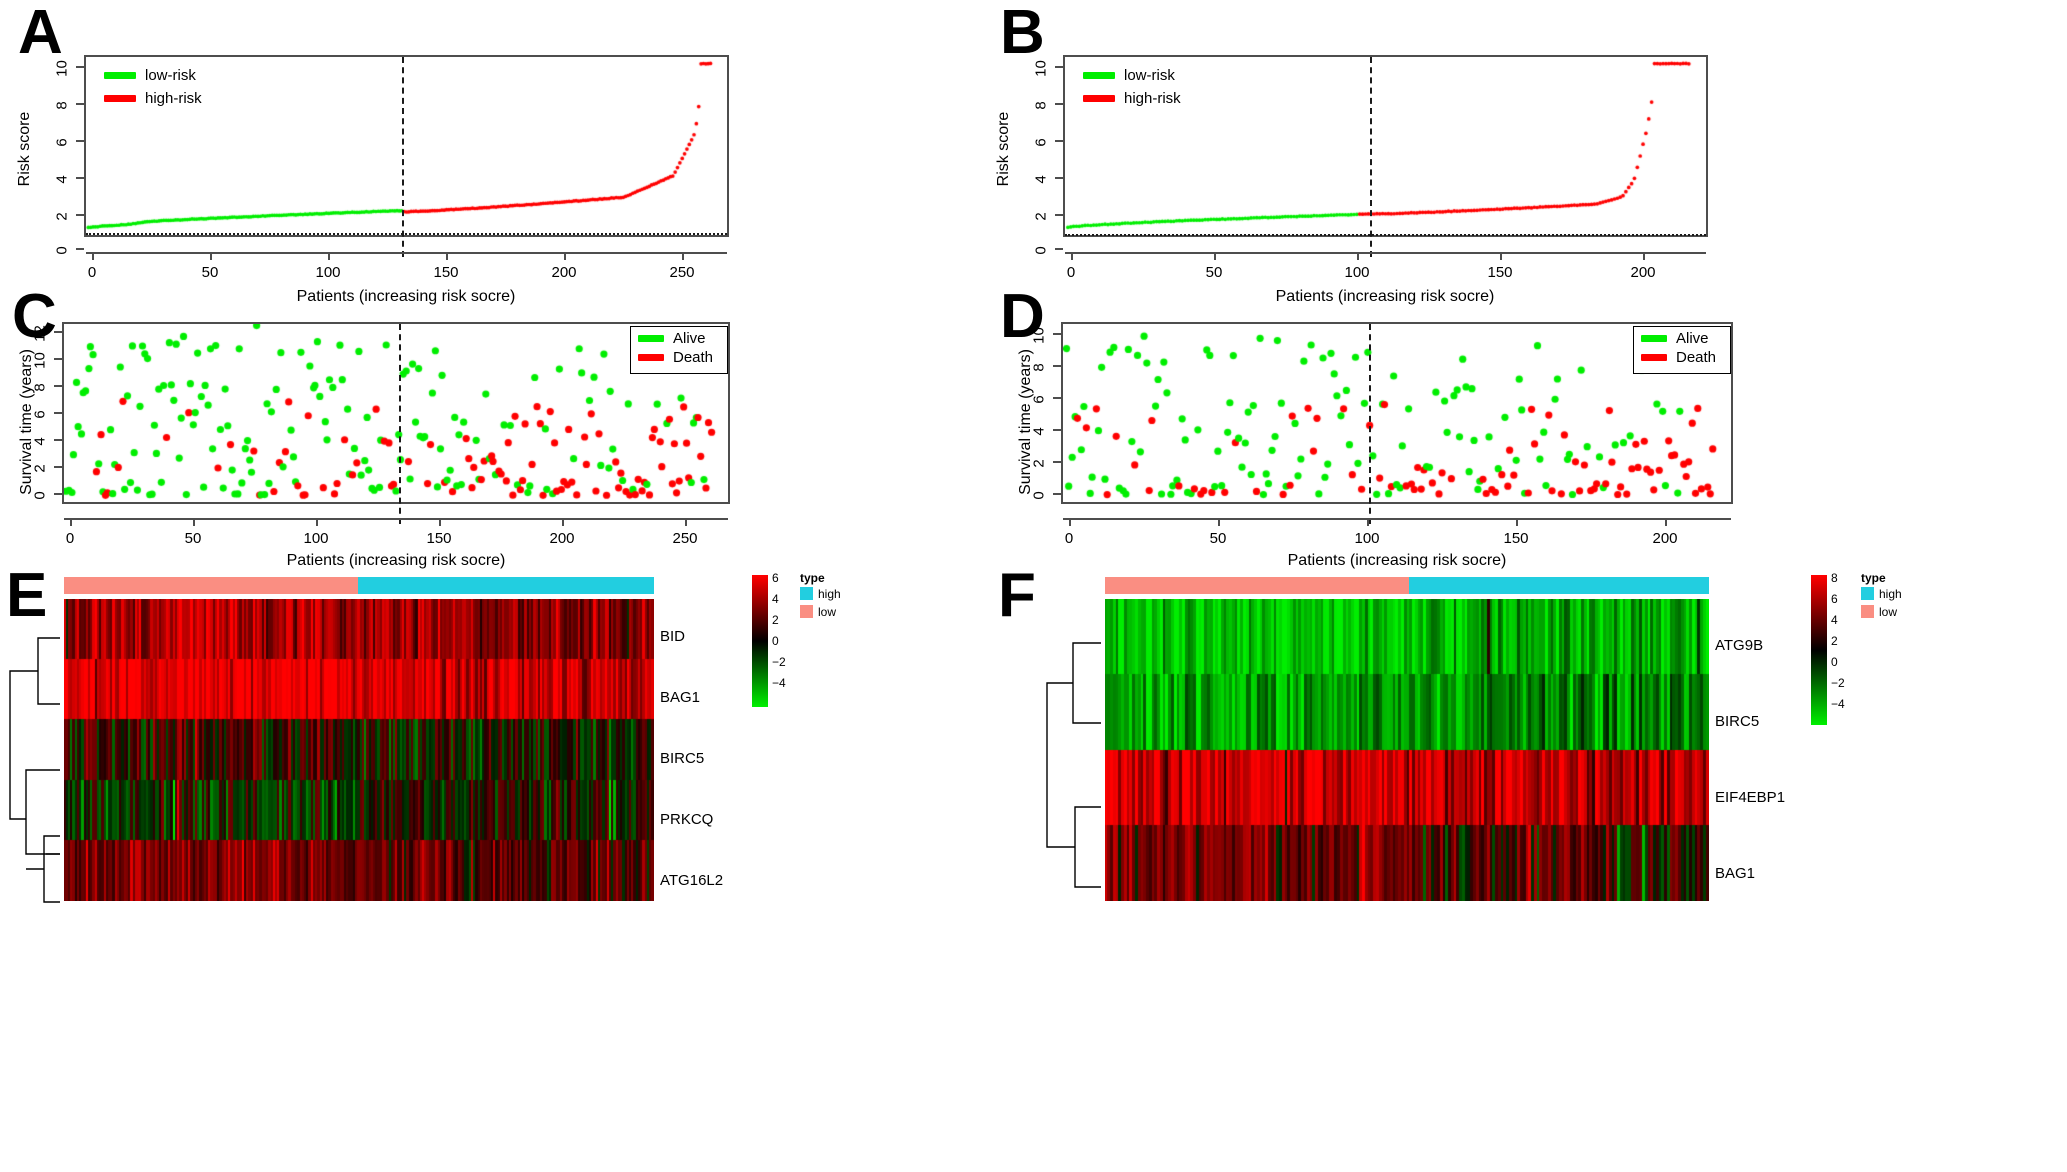 Image resolution: width=2067 pixels, height=1172 pixels. What do you see at coordinates (1371, 157) in the screenshot?
I see `panel-b-cutoff-vline` at bounding box center [1371, 157].